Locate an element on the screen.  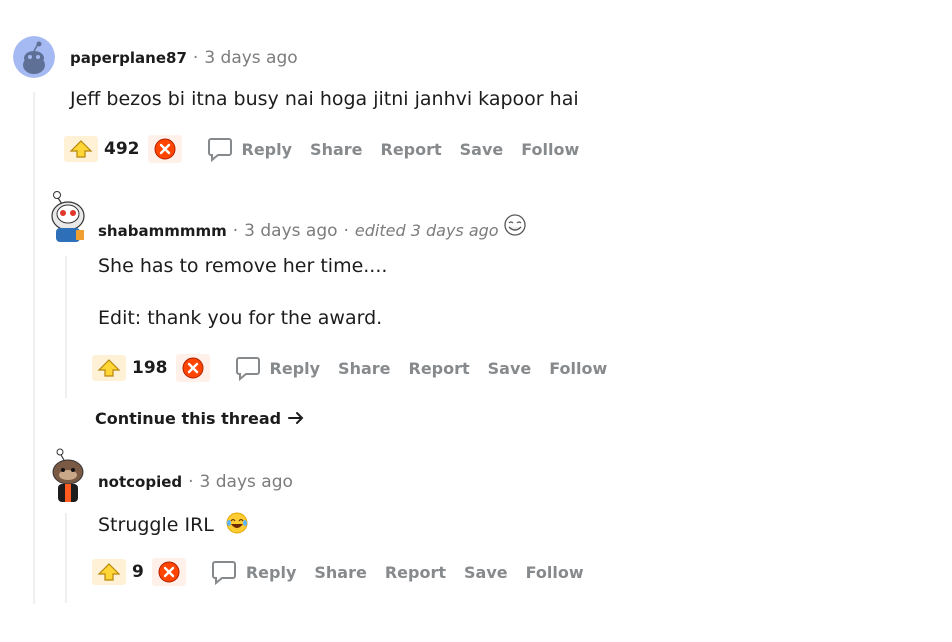
username: shabammmmm is located at coordinates (162, 231).